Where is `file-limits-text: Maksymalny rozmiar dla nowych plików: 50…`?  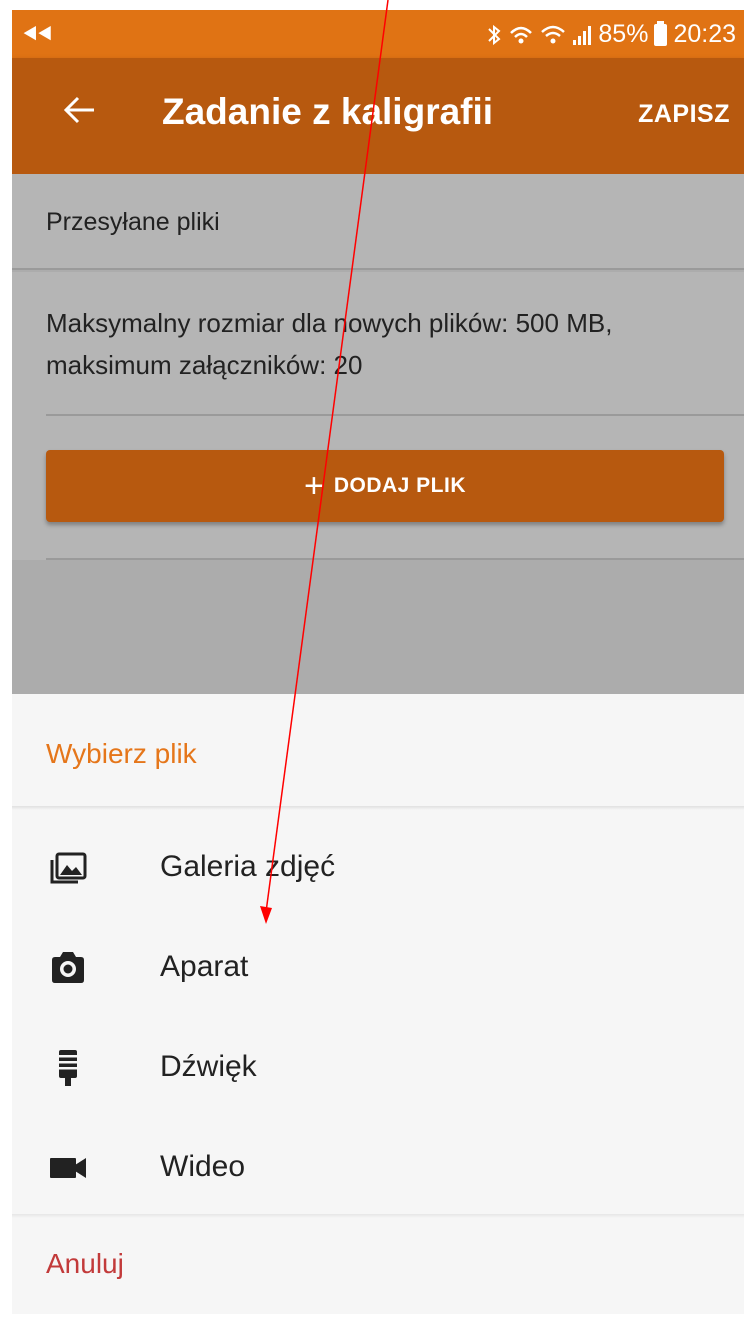
file-limits-text: Maksymalny rozmiar dla nowych plików: 50… is located at coordinates (329, 344).